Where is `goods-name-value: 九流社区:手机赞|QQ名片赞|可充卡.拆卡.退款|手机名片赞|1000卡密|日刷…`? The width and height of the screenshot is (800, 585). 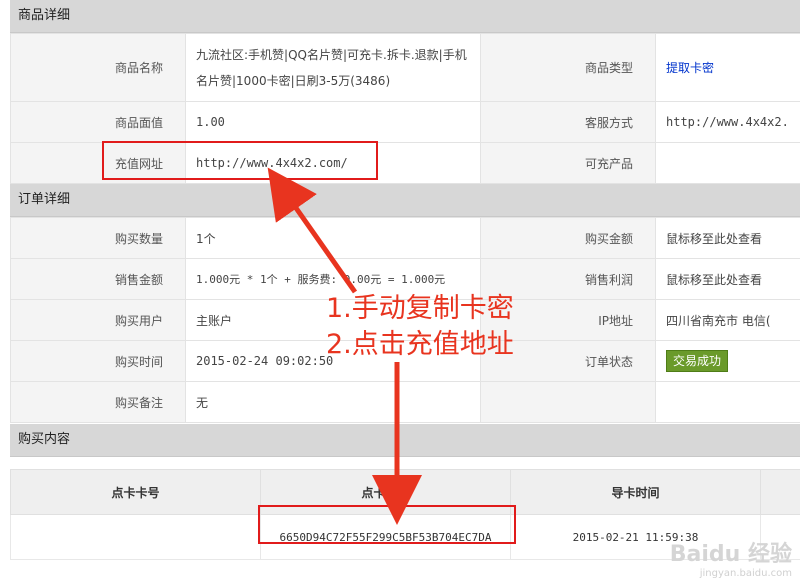 goods-name-value: 九流社区:手机赞|QQ名片赞|可充卡.拆卡.退款|手机名片赞|1000卡密|日刷… is located at coordinates (333, 67).